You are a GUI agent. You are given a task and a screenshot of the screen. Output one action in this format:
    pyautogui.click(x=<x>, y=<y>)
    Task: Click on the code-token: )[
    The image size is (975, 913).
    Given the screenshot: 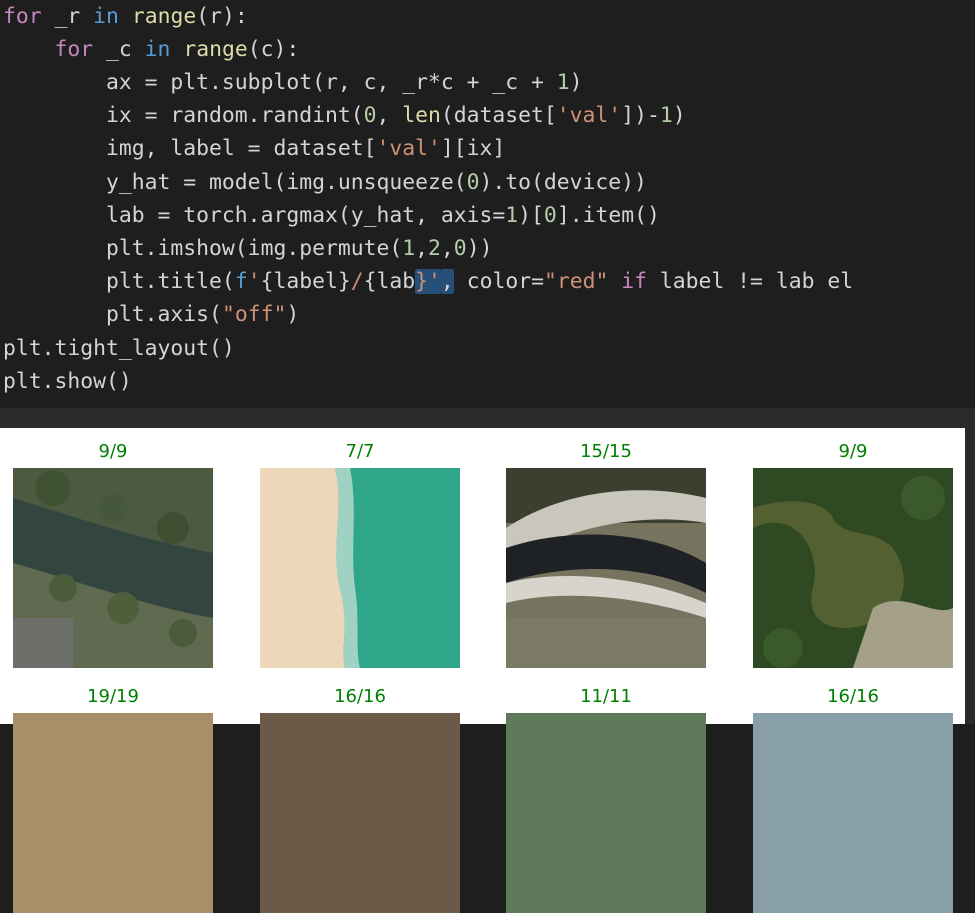 What is the action you would take?
    pyautogui.click(x=531, y=215)
    